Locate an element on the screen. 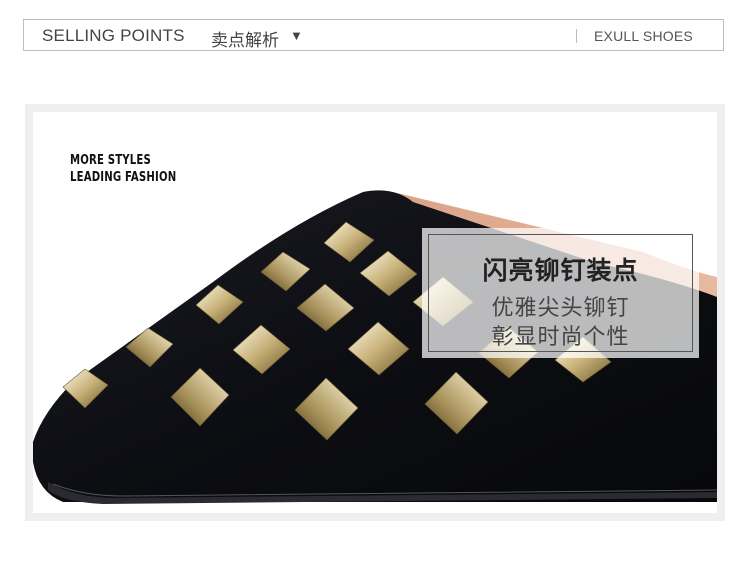 Image resolution: width=750 pixels, height=561 pixels. callout-line-1: 优雅尖头铆钉 is located at coordinates (560, 307).